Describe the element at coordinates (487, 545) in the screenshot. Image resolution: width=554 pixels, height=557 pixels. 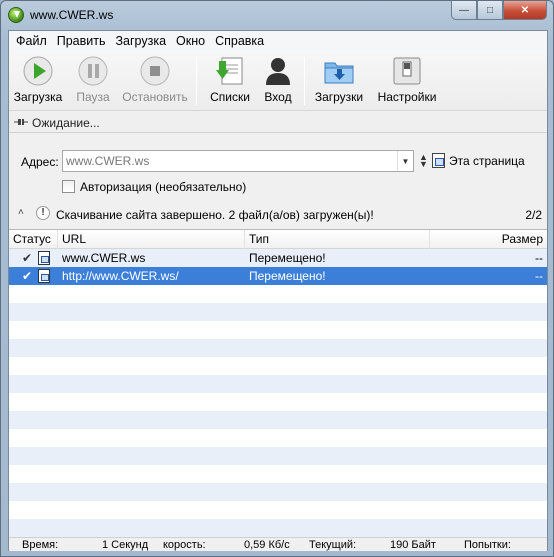
I see `attempts-label: Попытки:` at that location.